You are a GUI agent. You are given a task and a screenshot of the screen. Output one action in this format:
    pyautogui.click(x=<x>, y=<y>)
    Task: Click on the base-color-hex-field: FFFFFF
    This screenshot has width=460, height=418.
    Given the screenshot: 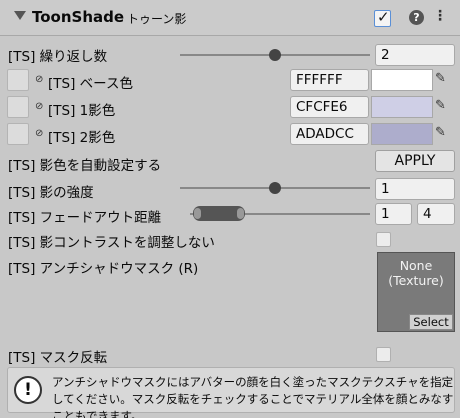 What is the action you would take?
    pyautogui.click(x=329, y=80)
    